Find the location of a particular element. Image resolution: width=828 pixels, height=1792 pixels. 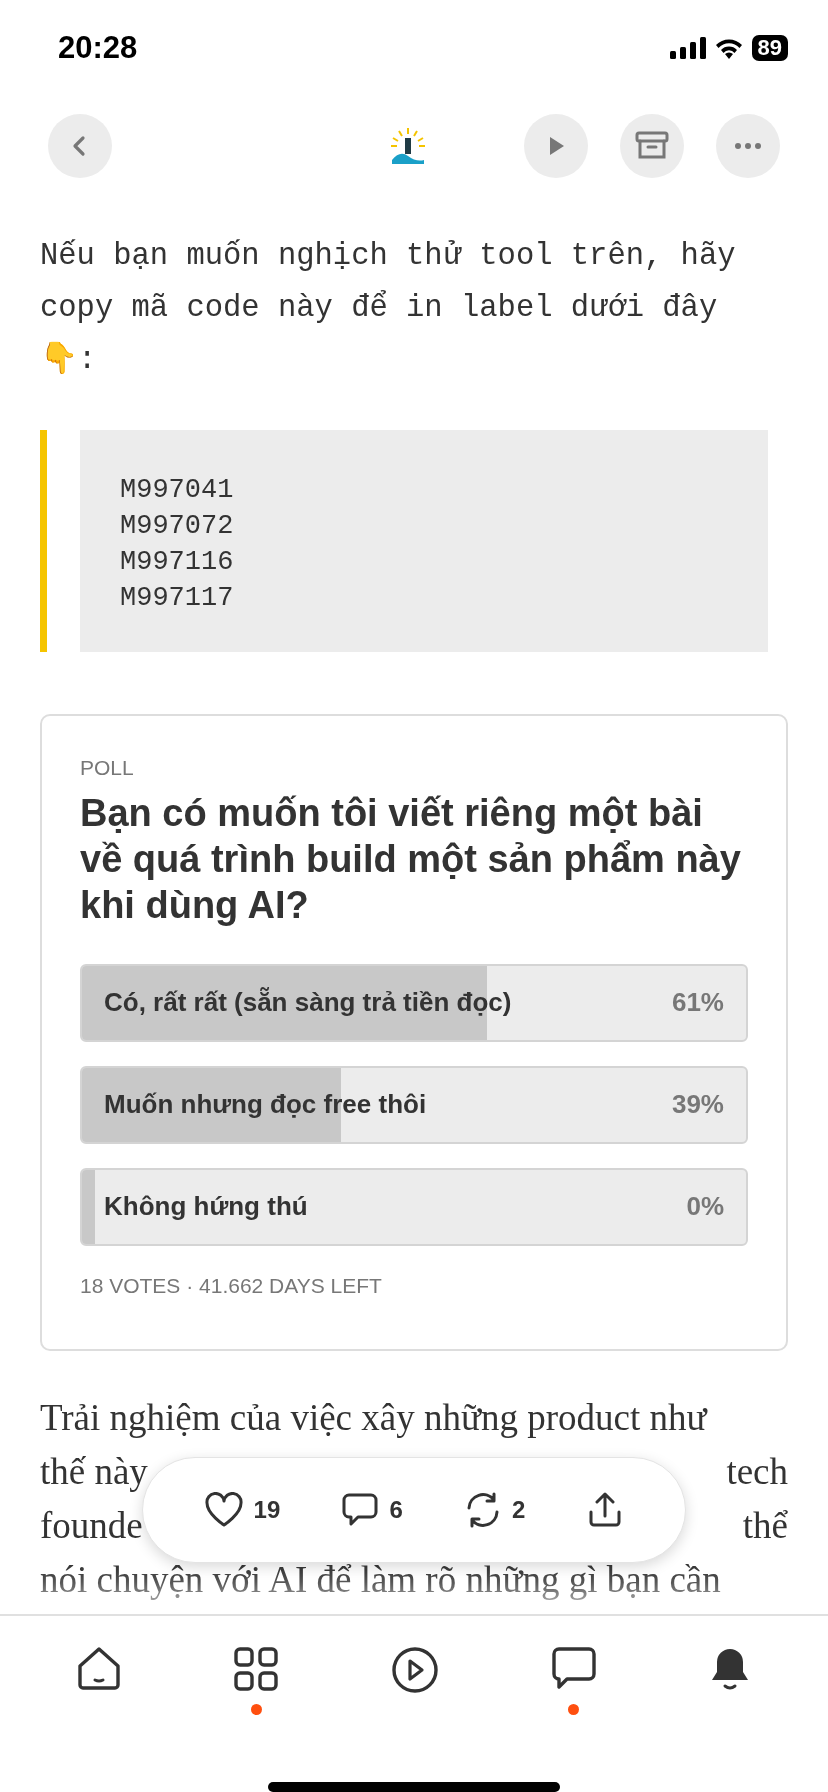

body-text: nói chuyện với AI để làm rõ những gì bạn cần is located at coordinates (380, 1579).